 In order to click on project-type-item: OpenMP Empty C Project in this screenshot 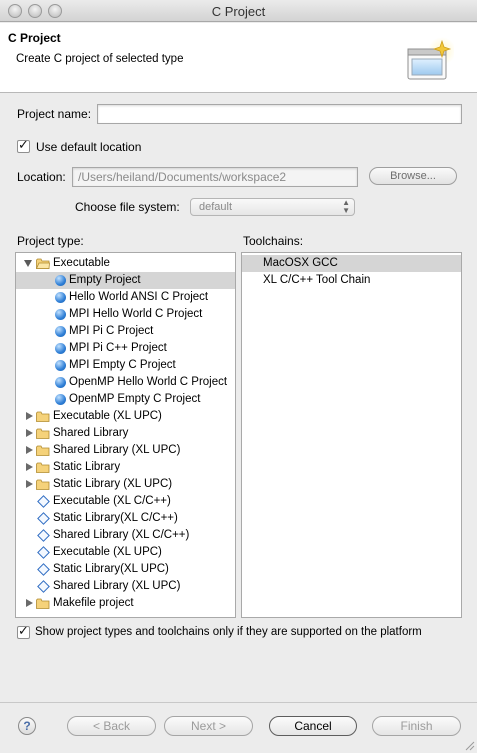, I will do `click(125, 399)`.